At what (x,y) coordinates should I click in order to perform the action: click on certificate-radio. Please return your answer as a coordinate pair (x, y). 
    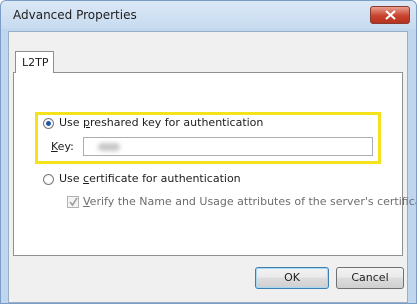
    Looking at the image, I should click on (48, 179).